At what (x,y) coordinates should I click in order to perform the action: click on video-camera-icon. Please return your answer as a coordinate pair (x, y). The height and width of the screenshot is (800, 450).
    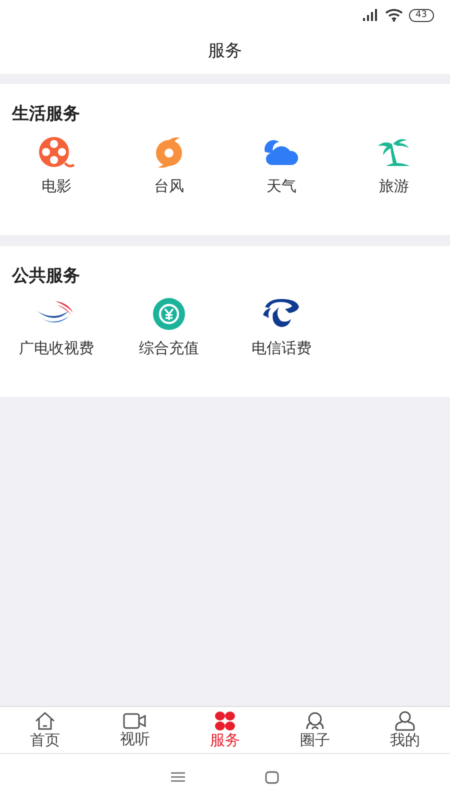
    Looking at the image, I should click on (135, 721).